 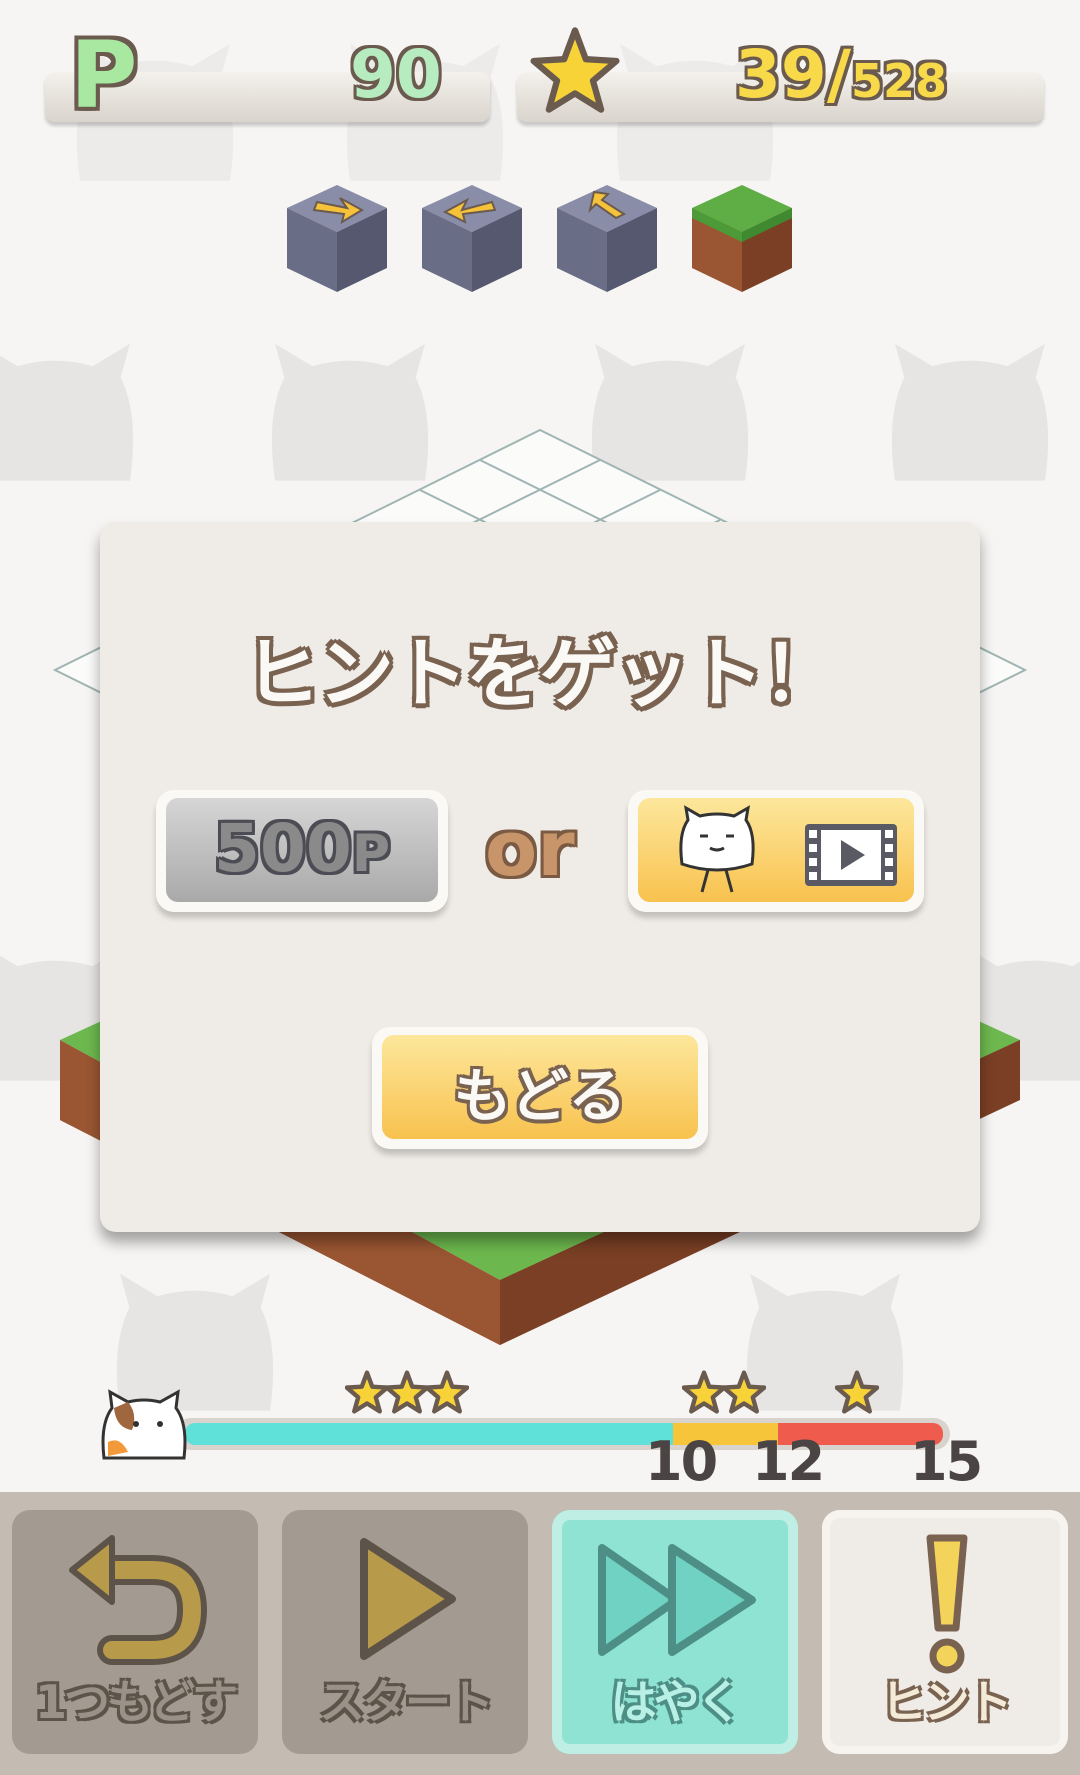 I want to click on arrow-block-left, so click(x=472, y=238).